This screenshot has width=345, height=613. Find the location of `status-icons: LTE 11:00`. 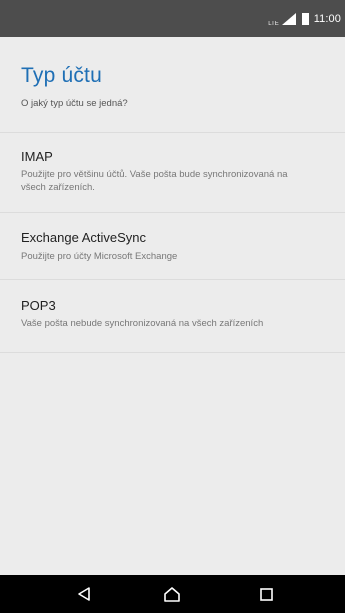

status-icons: LTE 11:00 is located at coordinates (304, 18).